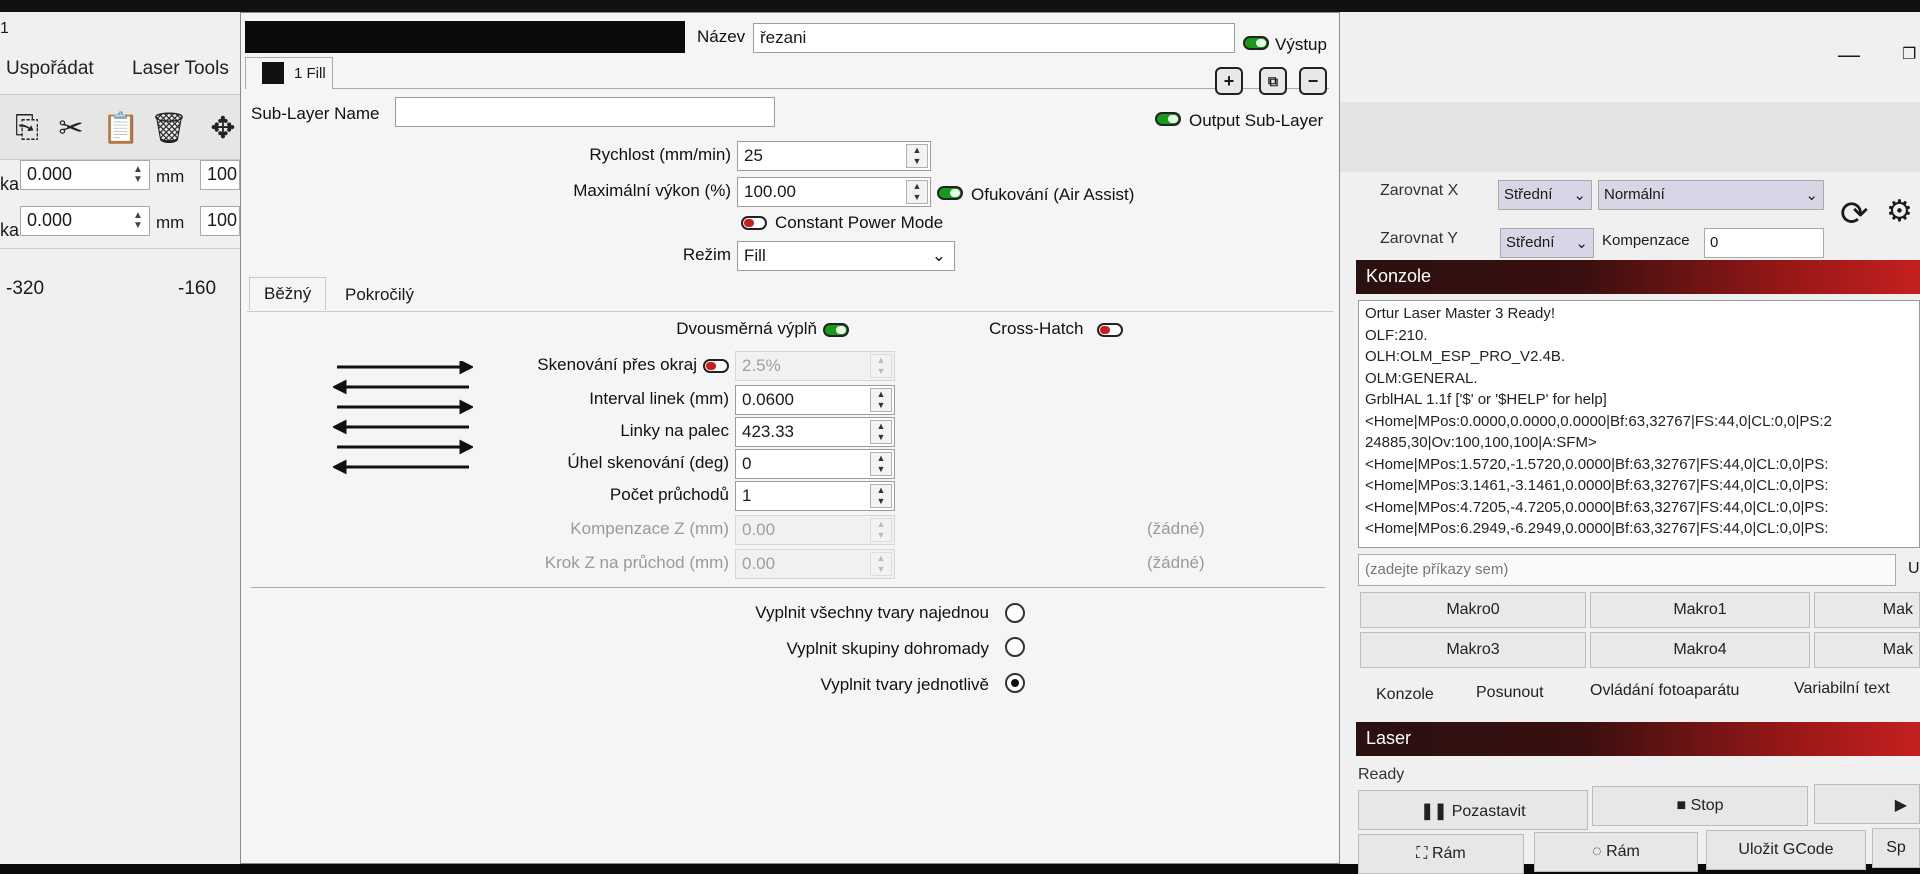  I want to click on frame-button: ⛶ Rám, so click(1441, 854).